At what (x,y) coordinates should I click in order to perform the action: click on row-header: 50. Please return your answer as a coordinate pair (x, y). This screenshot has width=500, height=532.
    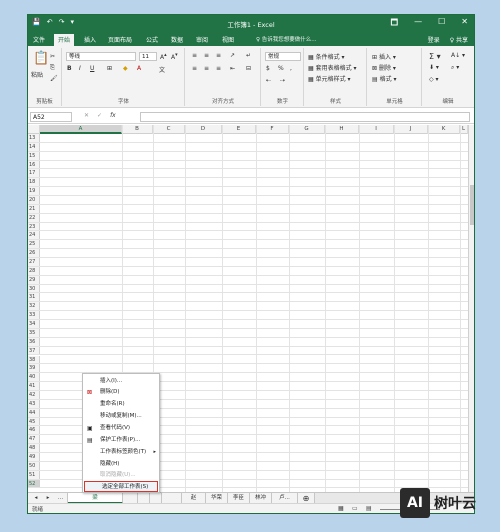
    Looking at the image, I should click on (34, 465).